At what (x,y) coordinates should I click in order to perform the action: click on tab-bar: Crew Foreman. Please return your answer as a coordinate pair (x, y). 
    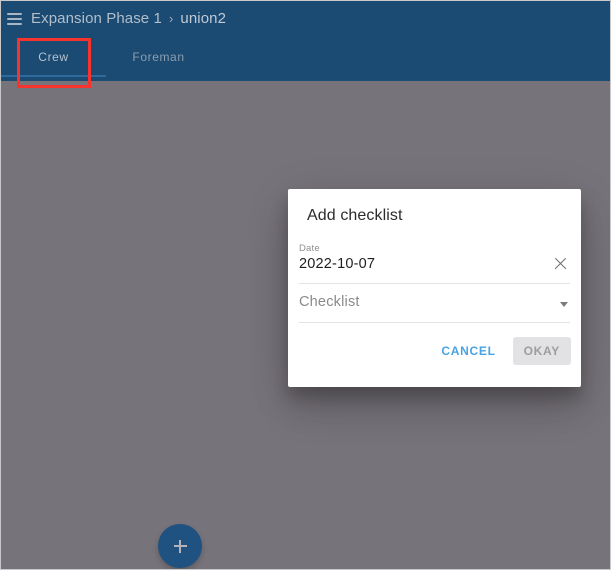
    Looking at the image, I should click on (106, 56).